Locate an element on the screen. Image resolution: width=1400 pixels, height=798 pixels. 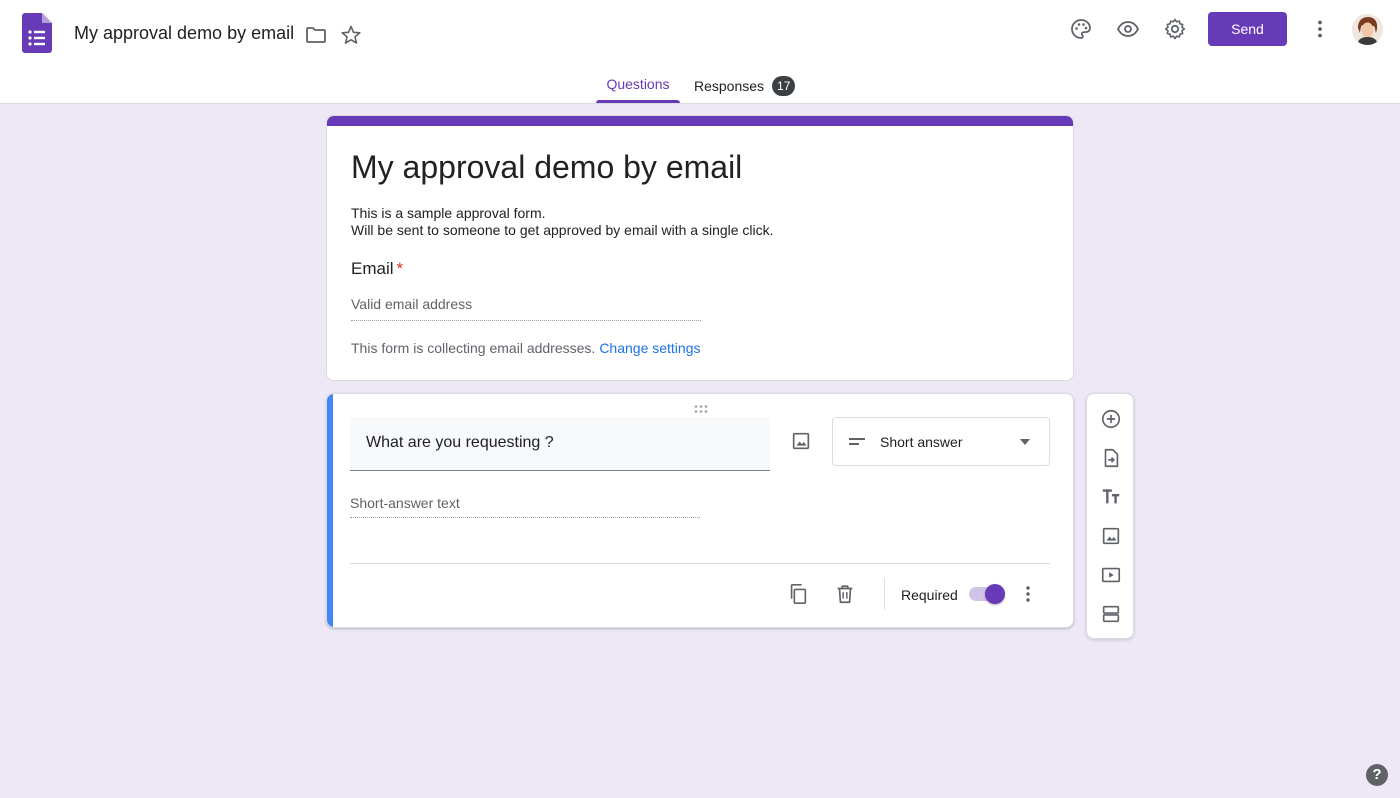
email-label-text: Email is located at coordinates (372, 268).